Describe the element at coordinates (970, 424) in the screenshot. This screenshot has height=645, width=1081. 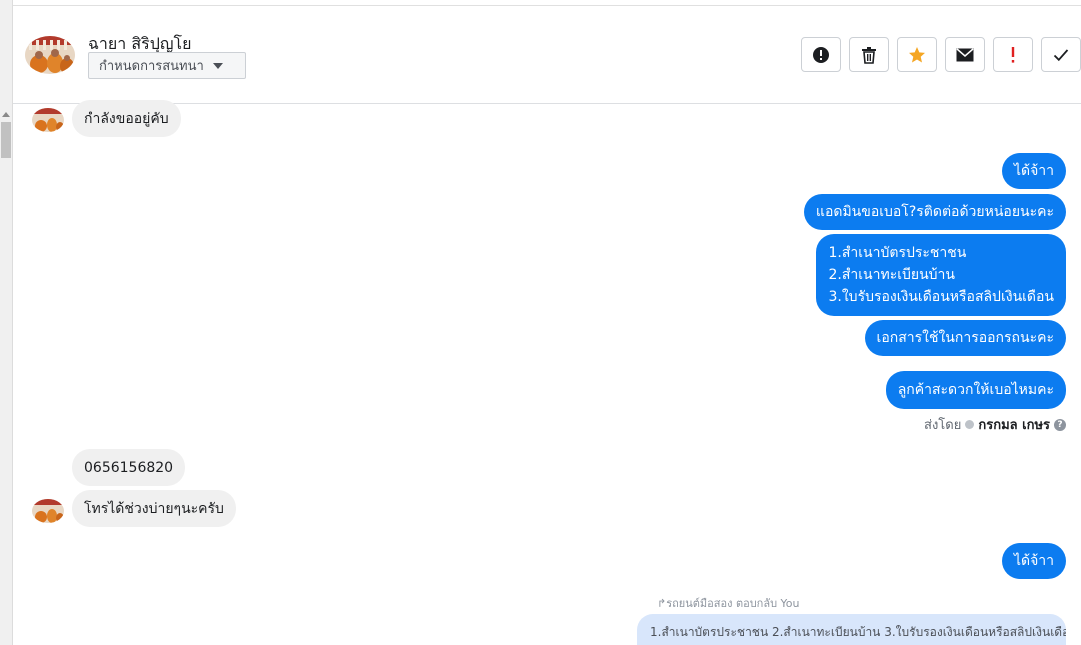
I see `agent-avatar-icon` at that location.